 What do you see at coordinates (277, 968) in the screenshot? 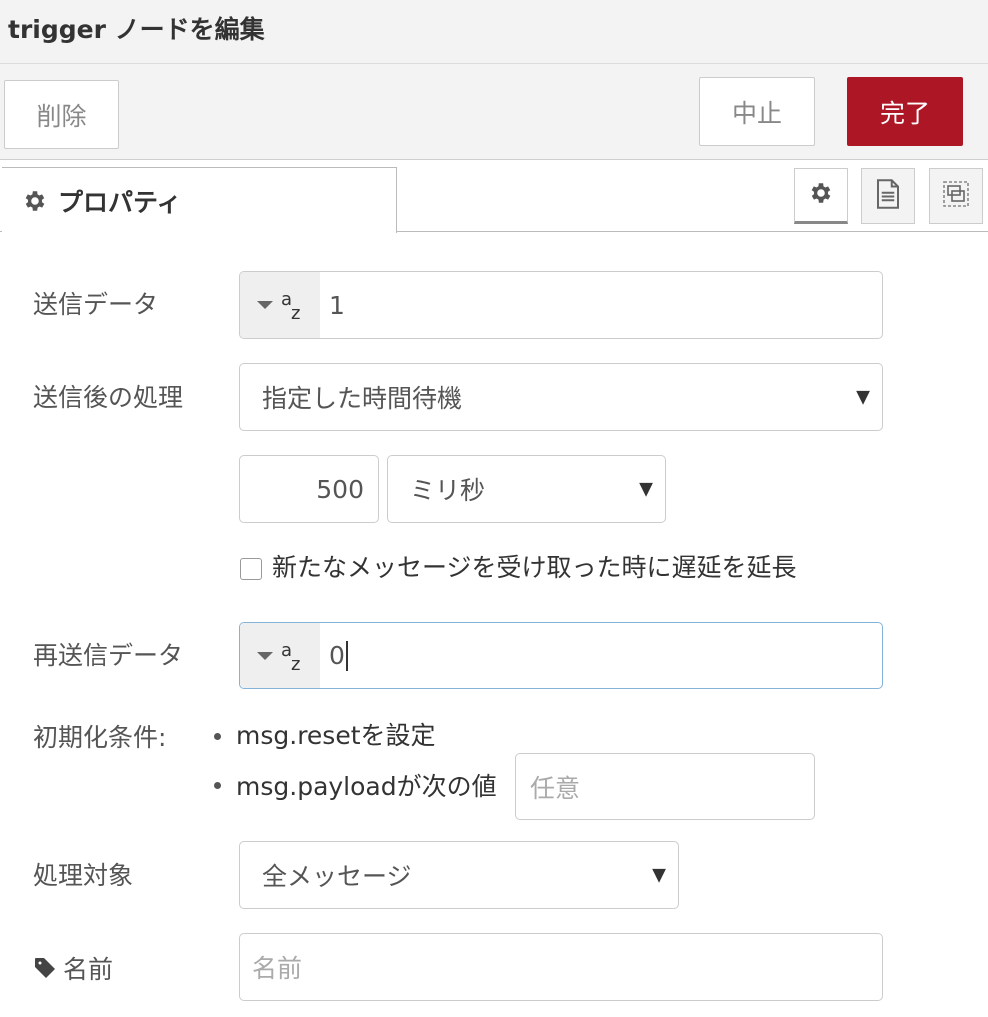
I see `name-placeholder: 名前` at bounding box center [277, 968].